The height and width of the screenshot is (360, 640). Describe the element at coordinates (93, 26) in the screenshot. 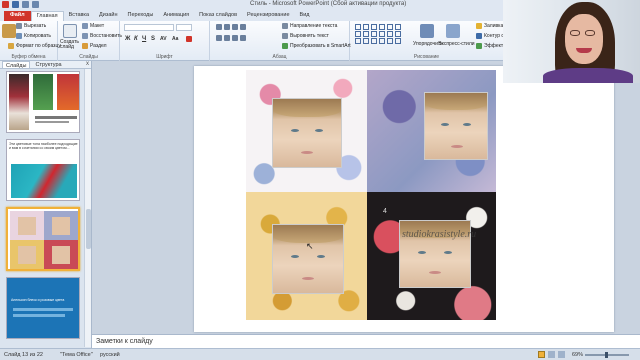

I see `layout-button: Макет` at that location.